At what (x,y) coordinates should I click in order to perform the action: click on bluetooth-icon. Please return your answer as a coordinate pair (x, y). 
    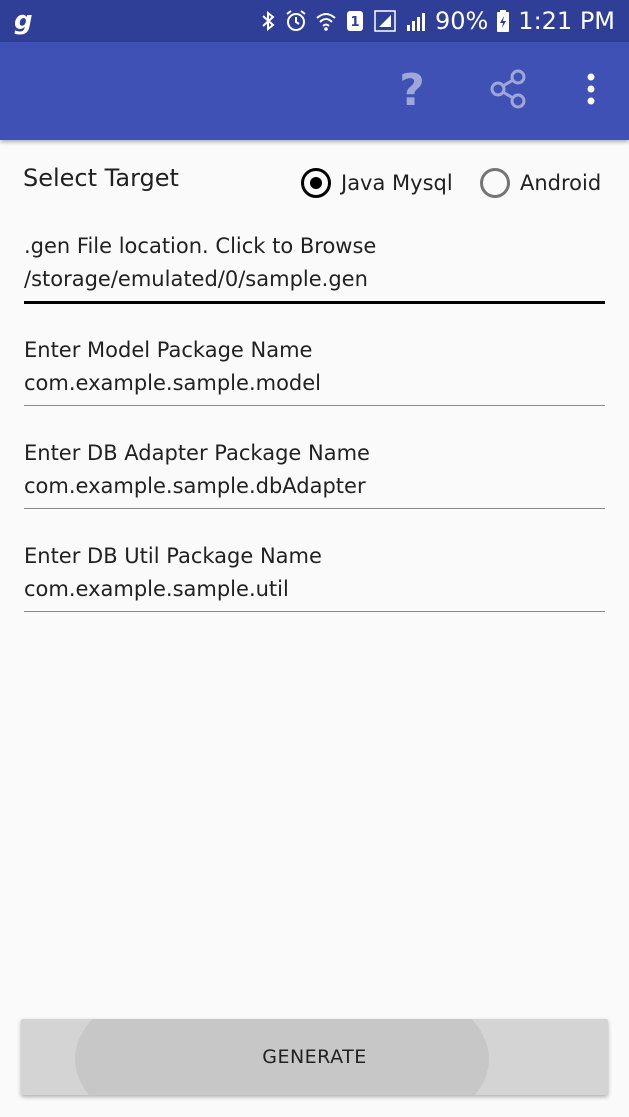
    Looking at the image, I should click on (268, 21).